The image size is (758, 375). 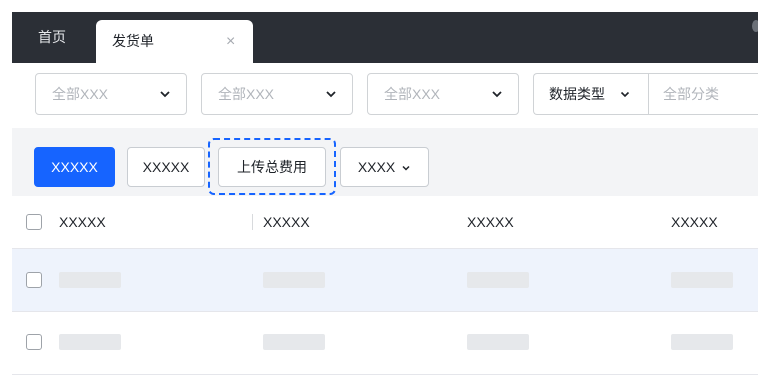 I want to click on column-divider, so click(x=252, y=222).